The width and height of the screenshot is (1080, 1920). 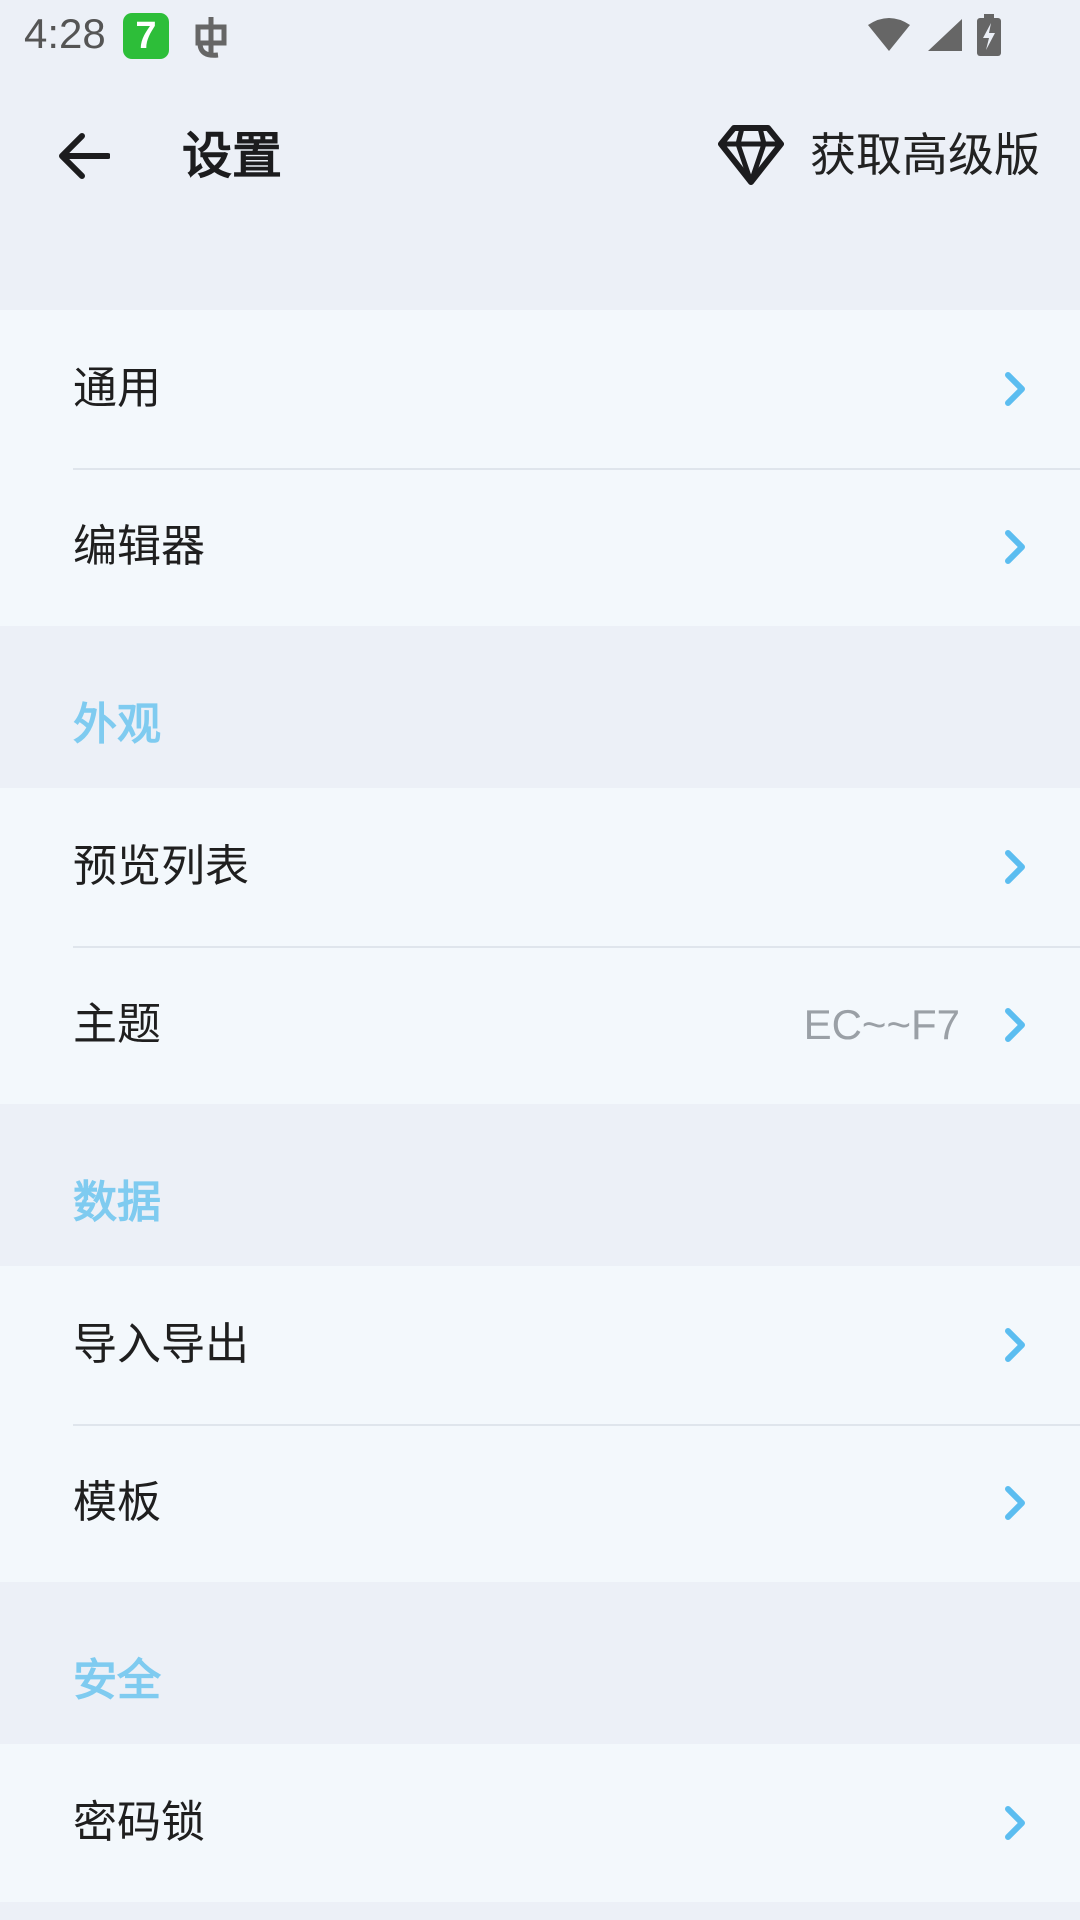 I want to click on section-header-security: 安全, so click(x=540, y=1663).